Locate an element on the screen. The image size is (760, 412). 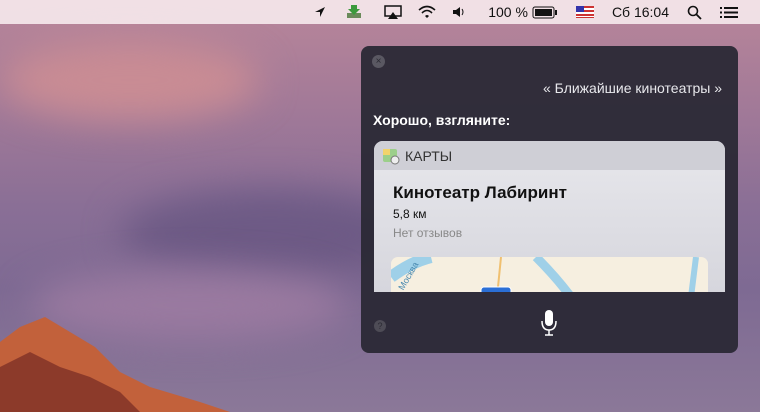
place-distance: 5,8 км is located at coordinates (410, 214).